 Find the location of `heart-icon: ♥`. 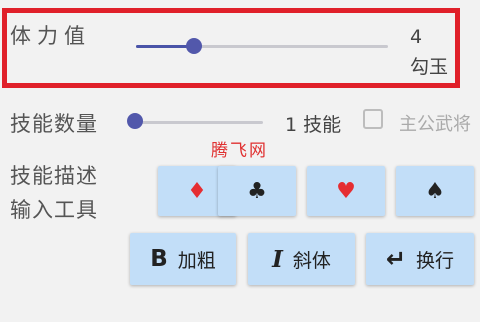

heart-icon: ♥ is located at coordinates (346, 191).